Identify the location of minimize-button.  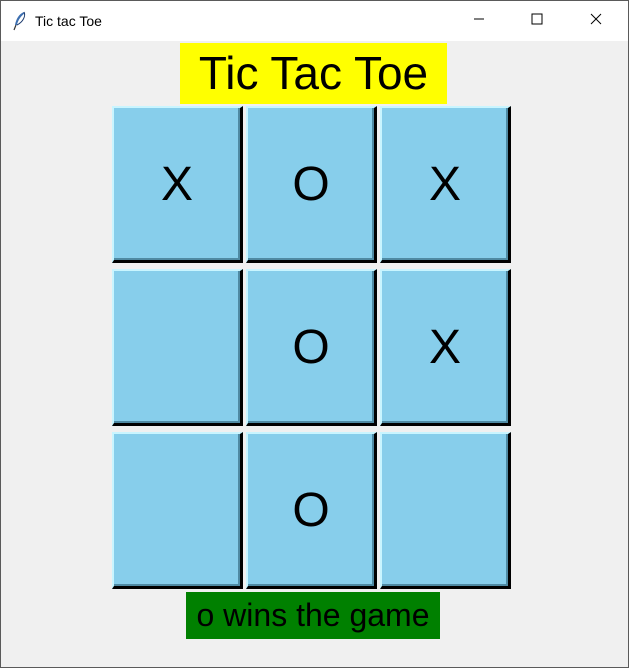
(479, 21).